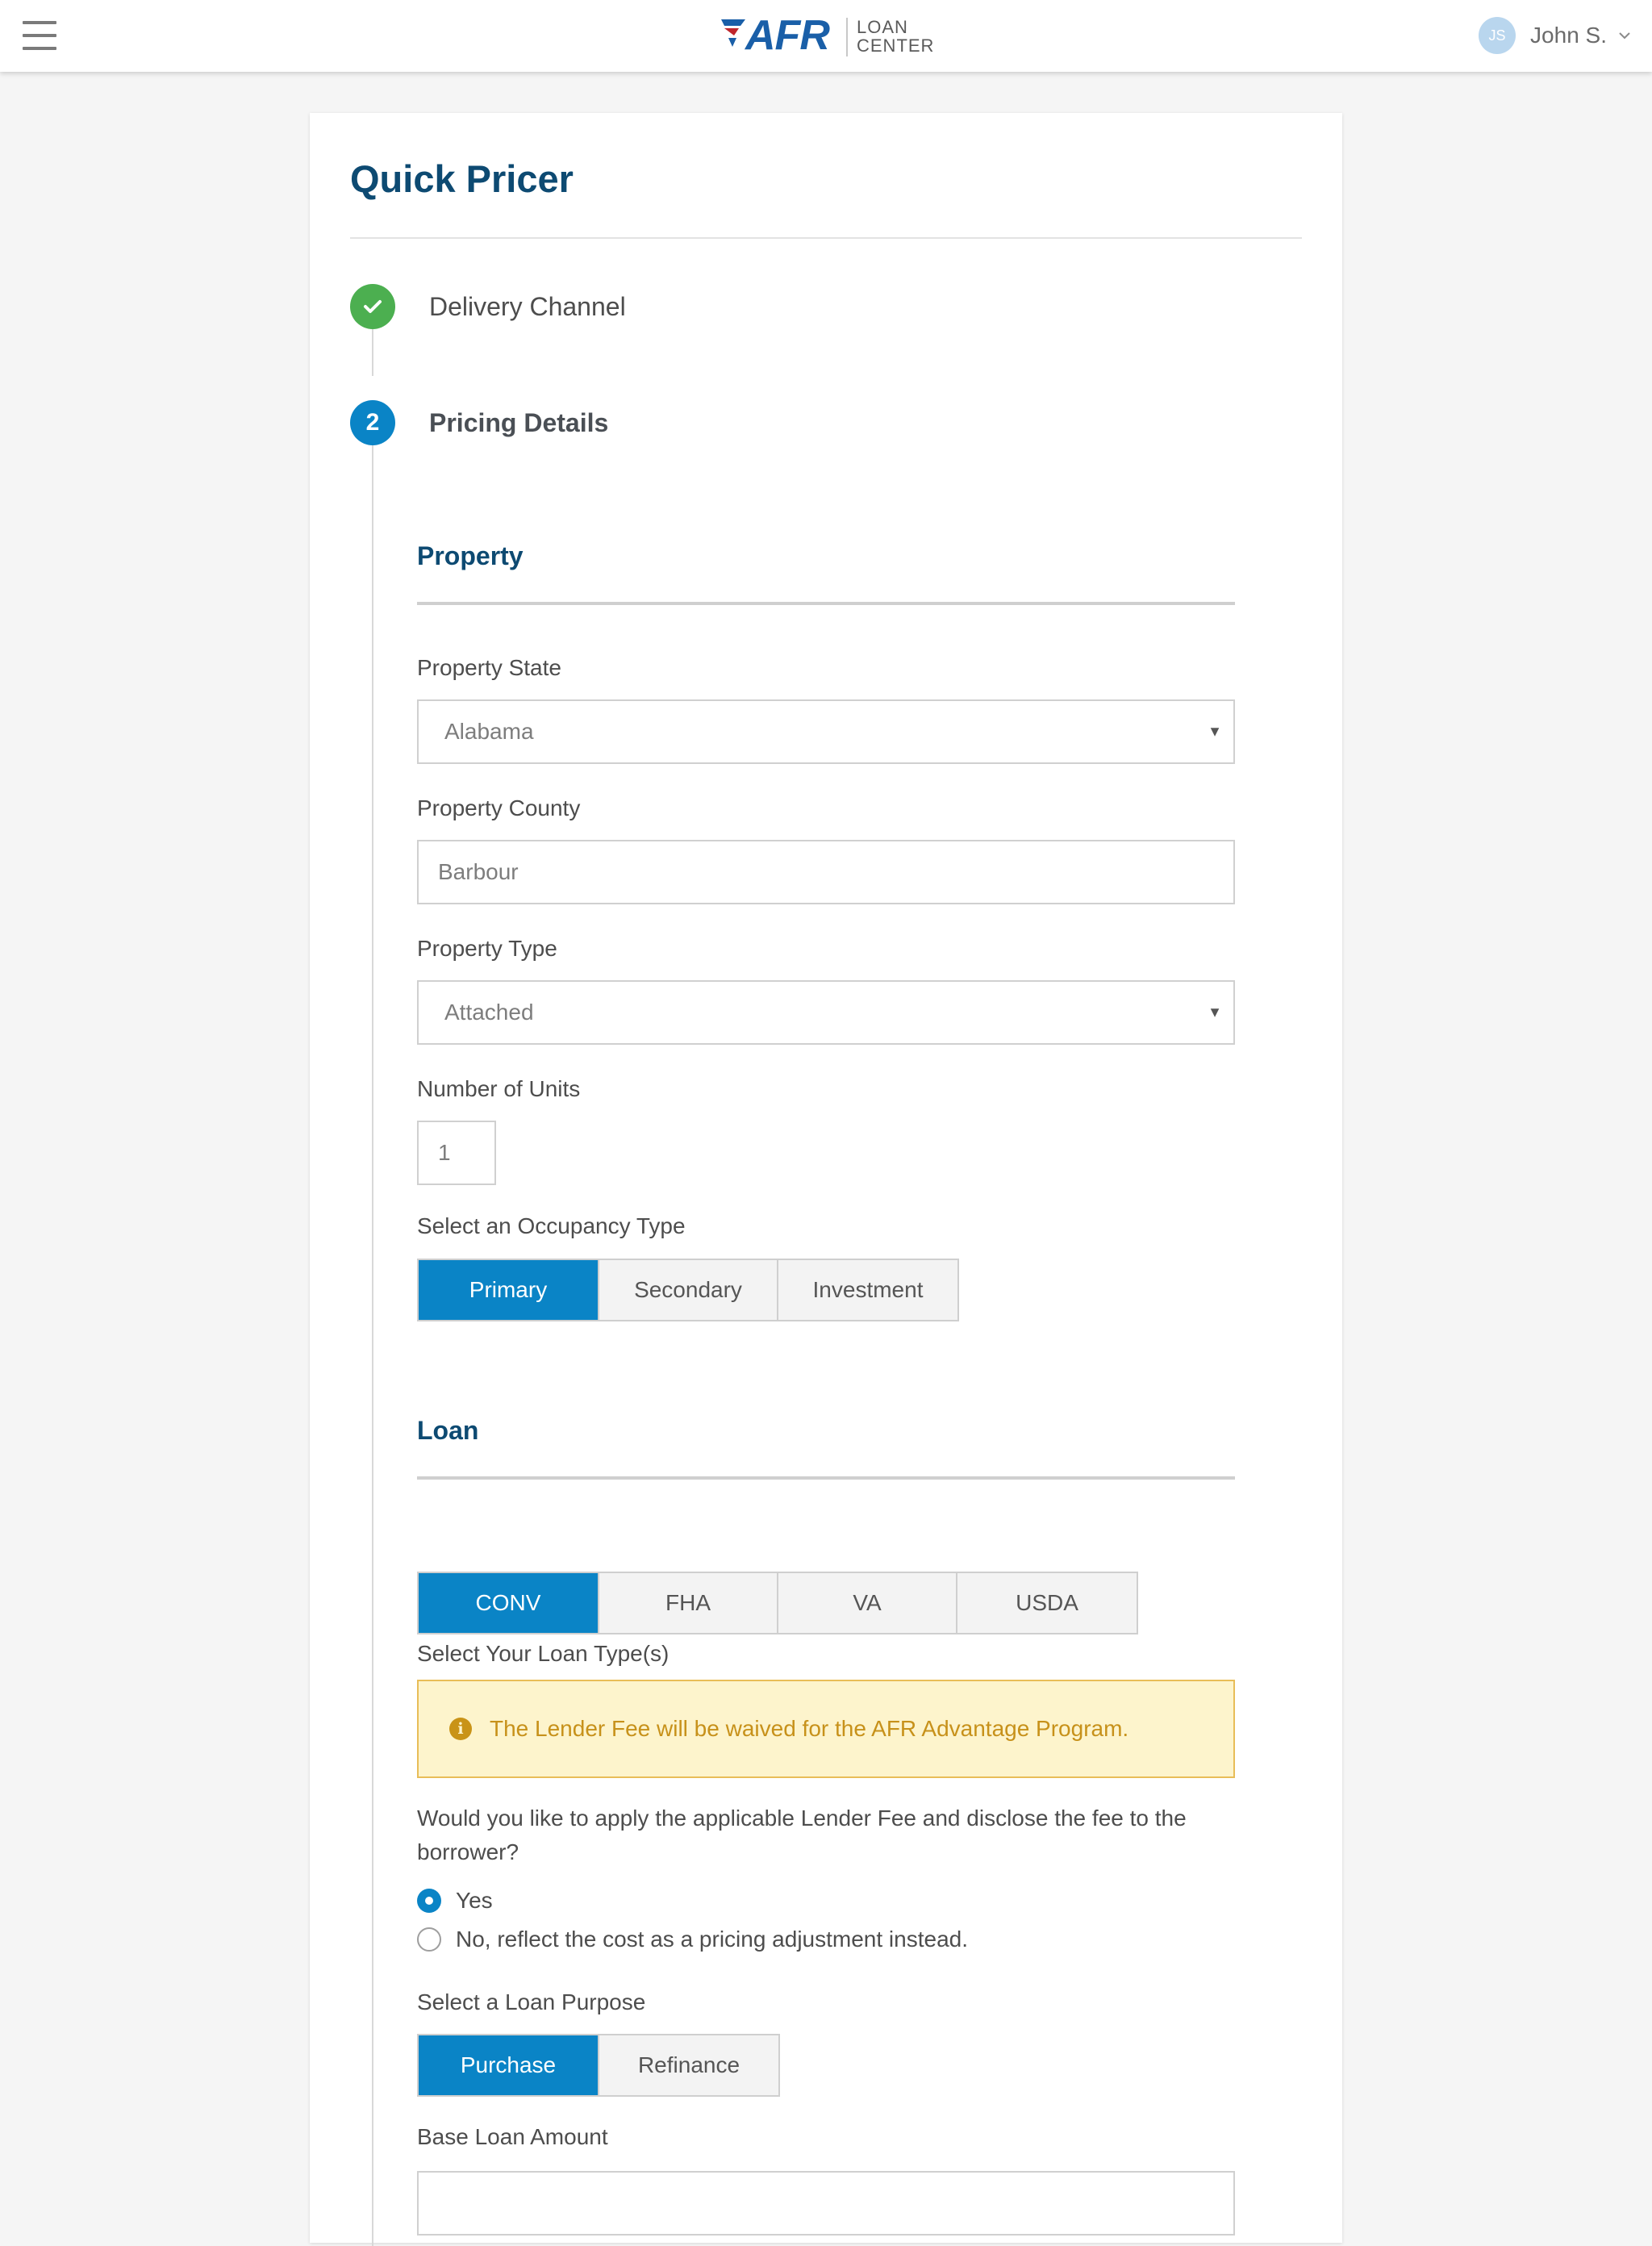 The height and width of the screenshot is (2246, 1652). I want to click on loan-type-toggle: CONV FHA VA USDA, so click(777, 1603).